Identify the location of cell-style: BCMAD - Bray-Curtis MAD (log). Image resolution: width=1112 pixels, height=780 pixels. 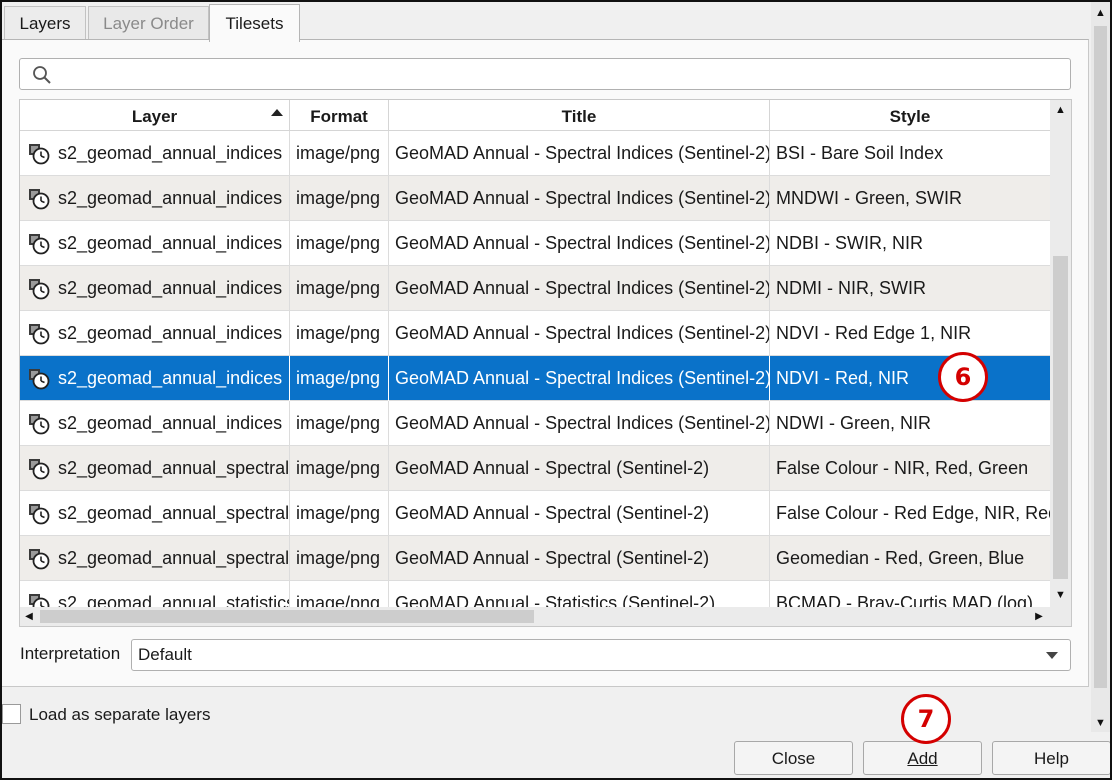
(905, 600).